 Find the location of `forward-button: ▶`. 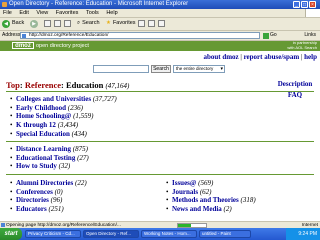

forward-button: ▶ is located at coordinates (35, 23).